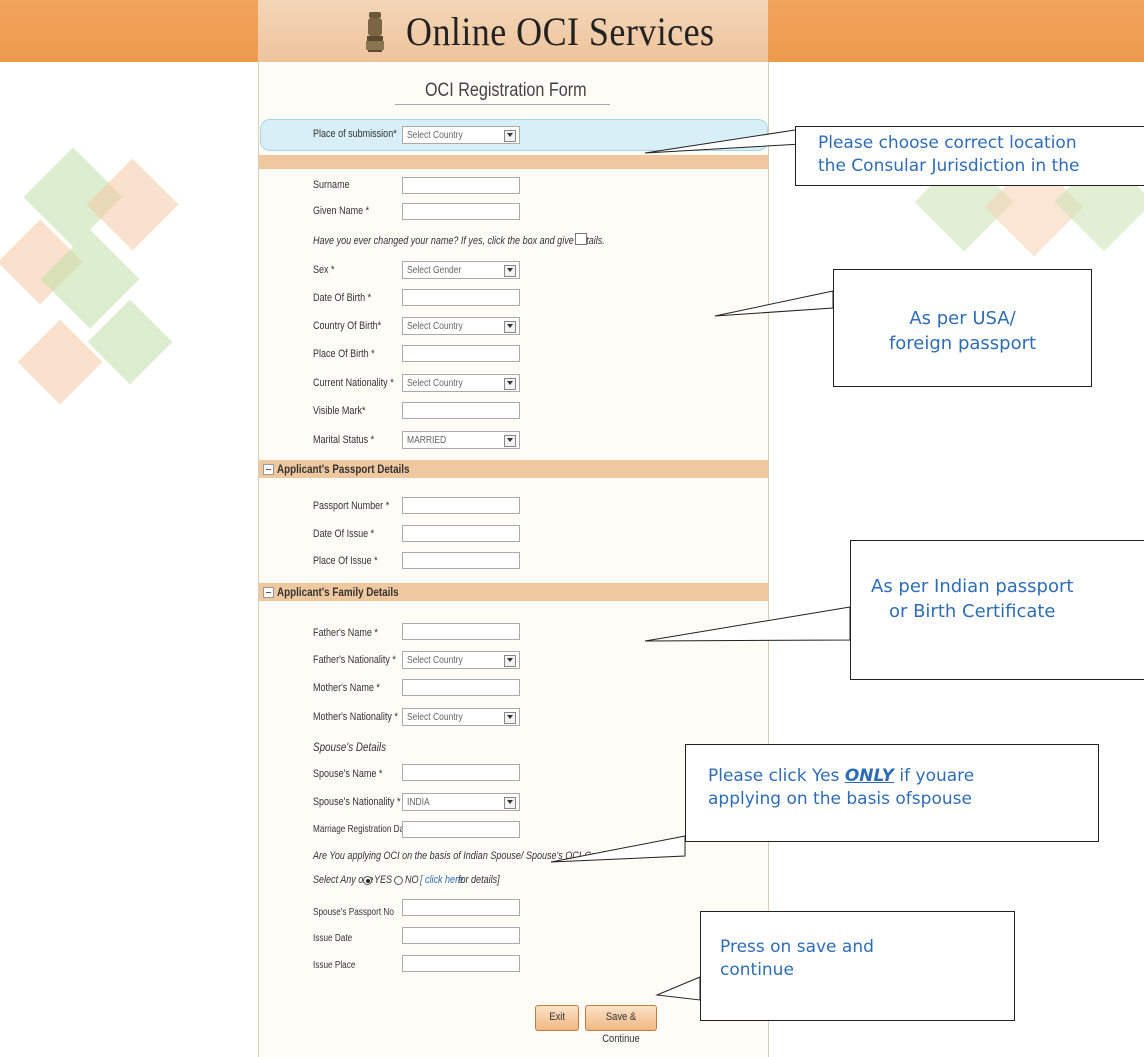 The width and height of the screenshot is (1144, 1057). Describe the element at coordinates (857, 966) in the screenshot. I see `save-callout: Press on save and continue` at that location.